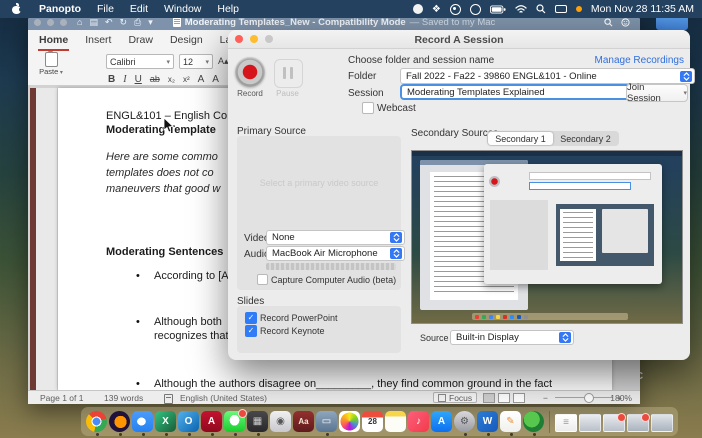 The image size is (702, 438). I want to click on zoom-slider-knob, so click(589, 398).